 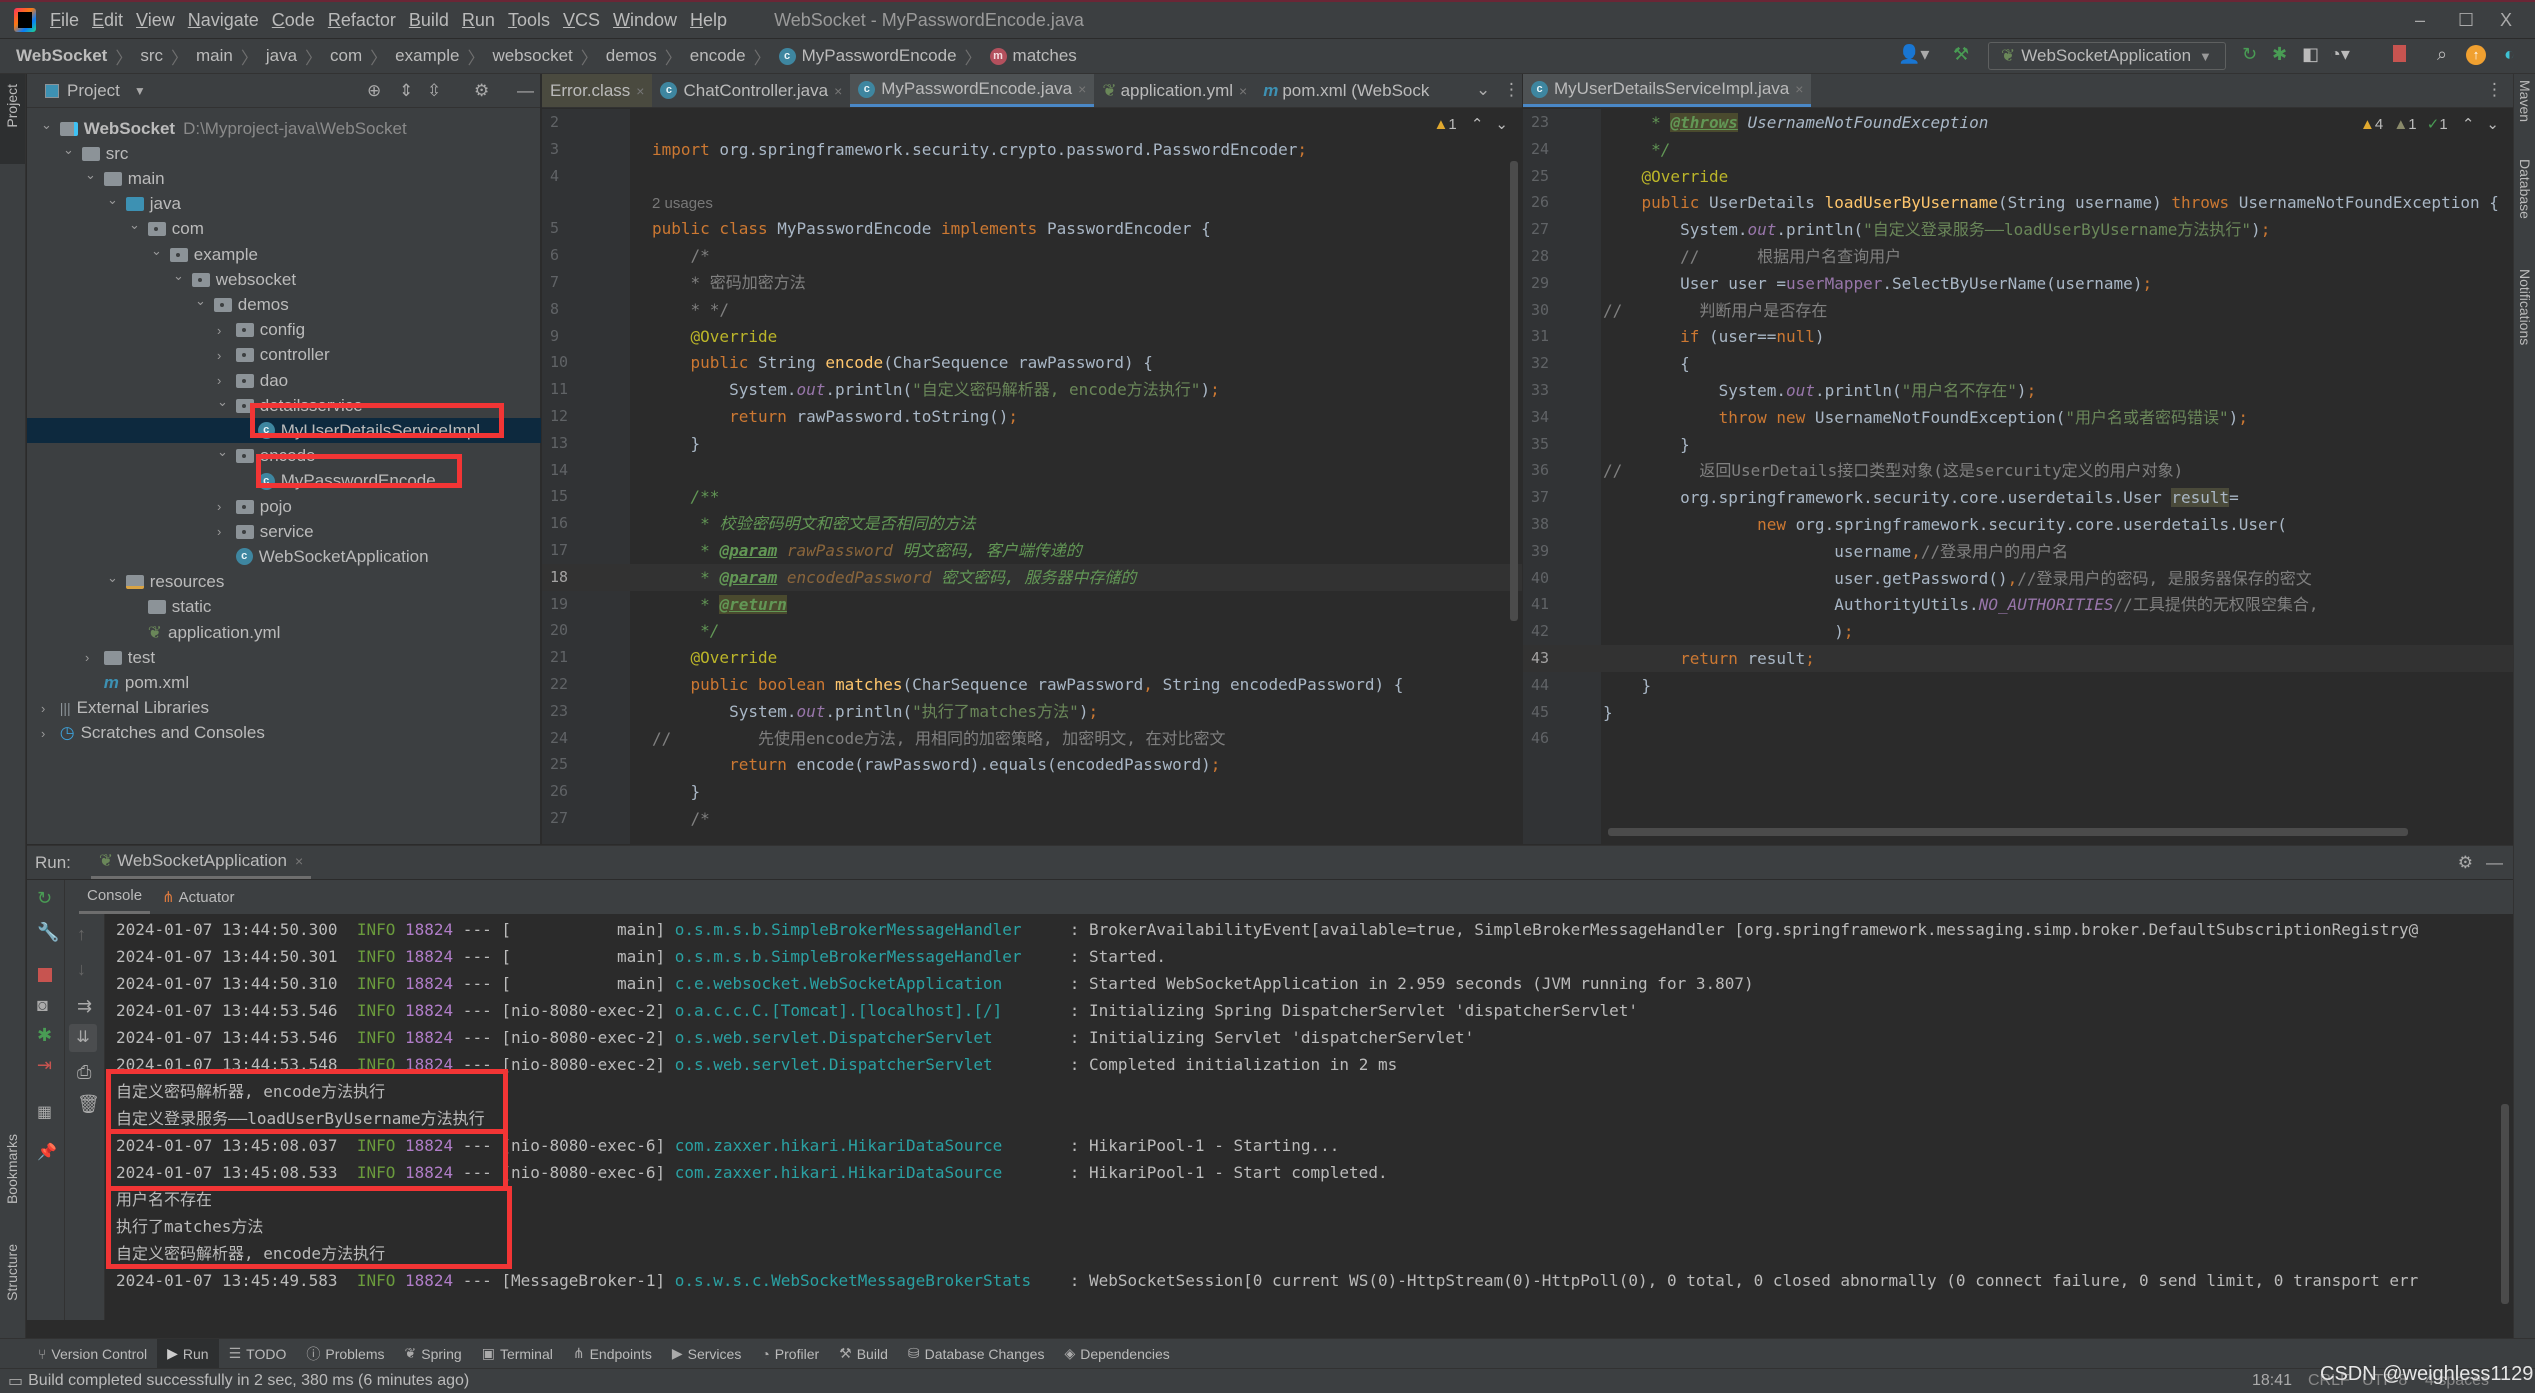 What do you see at coordinates (2505, 1204) in the screenshot?
I see `console-scrollbar` at bounding box center [2505, 1204].